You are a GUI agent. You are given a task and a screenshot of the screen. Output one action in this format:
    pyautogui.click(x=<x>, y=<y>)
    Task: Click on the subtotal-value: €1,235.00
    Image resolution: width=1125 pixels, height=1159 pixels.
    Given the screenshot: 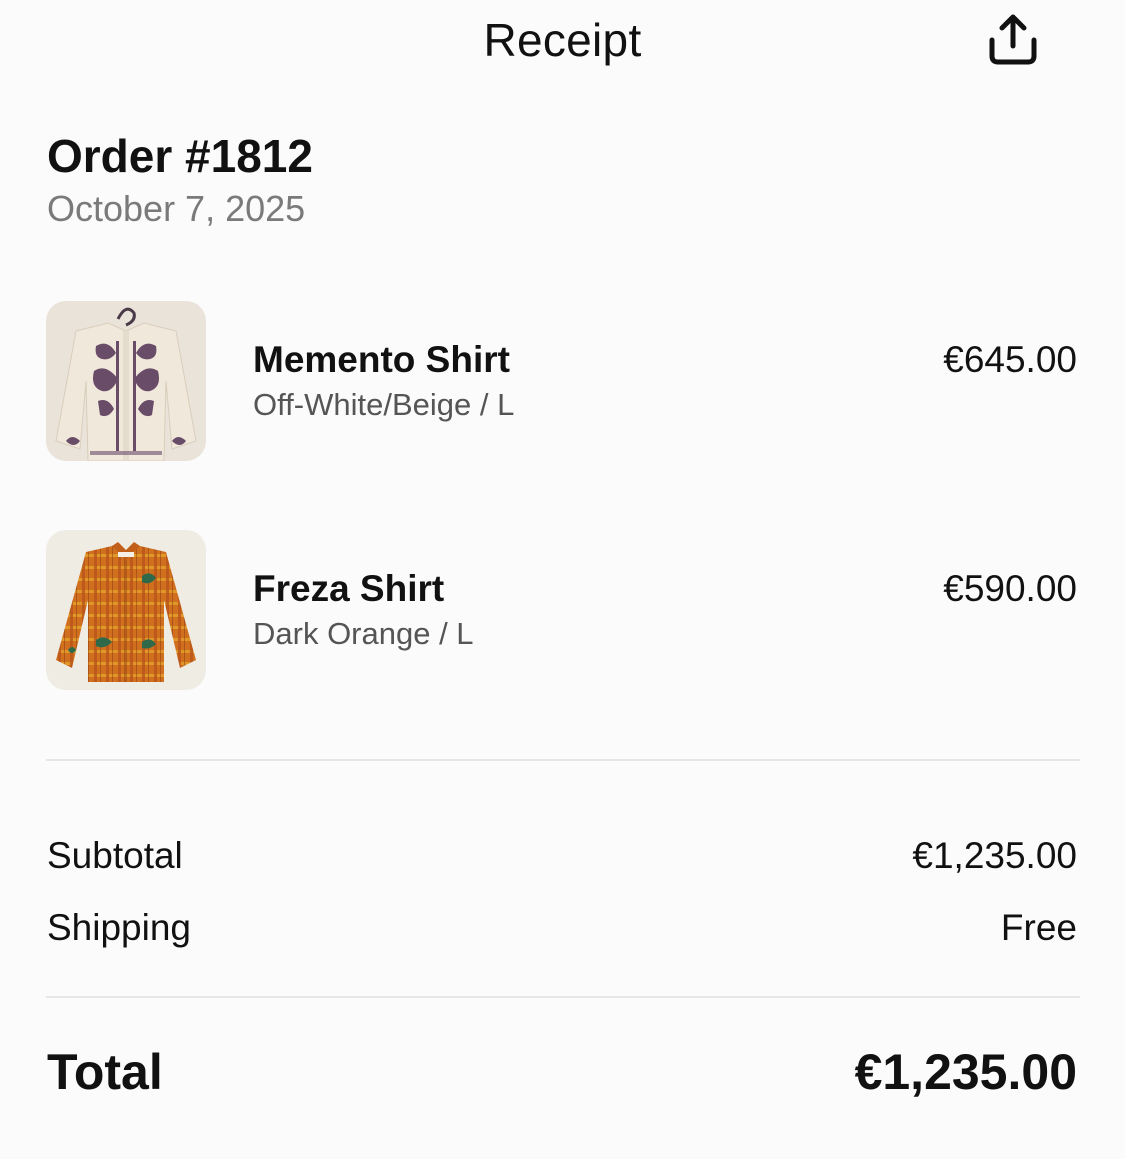 What is the action you would take?
    pyautogui.click(x=994, y=855)
    